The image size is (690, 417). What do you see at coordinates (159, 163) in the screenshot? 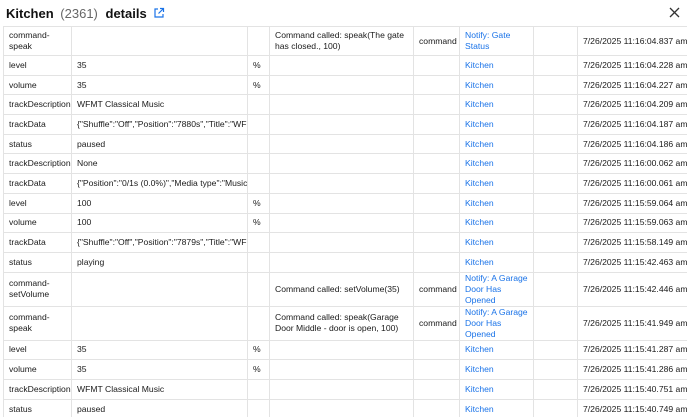
I see `event-value-cell: None` at bounding box center [159, 163].